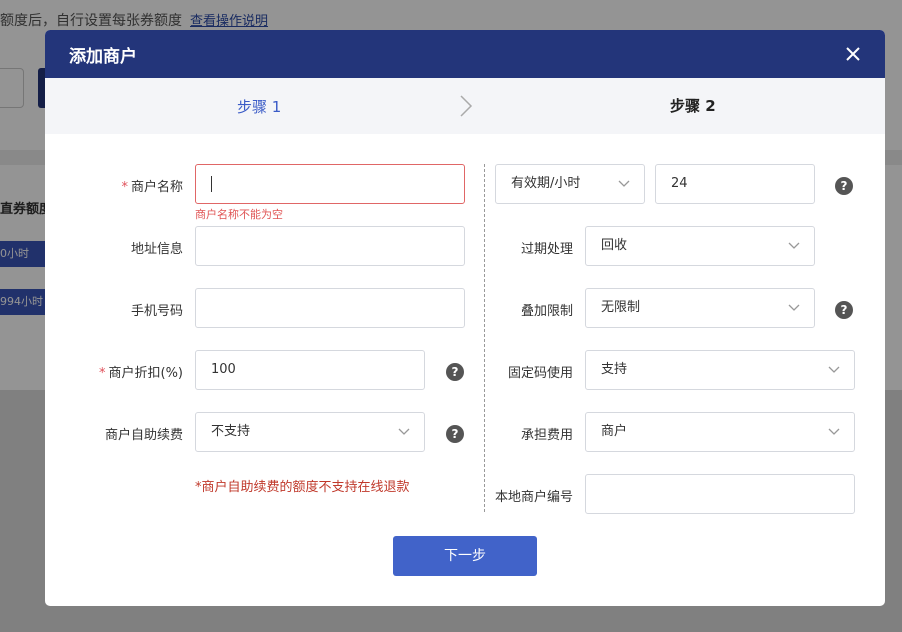  What do you see at coordinates (693, 106) in the screenshot?
I see `step-2: 步骤 2` at bounding box center [693, 106].